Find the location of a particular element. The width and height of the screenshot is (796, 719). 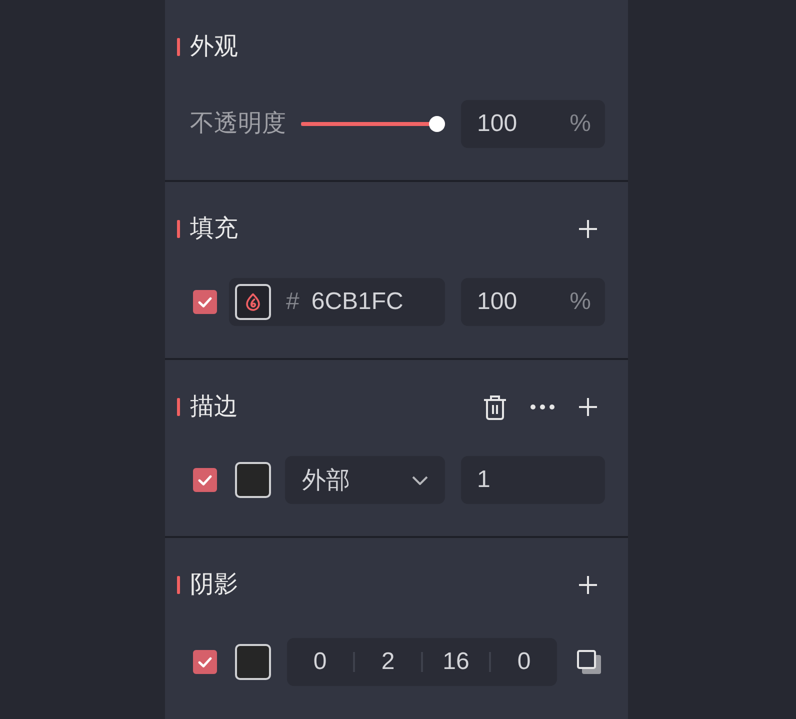

fill-type-button is located at coordinates (253, 302).